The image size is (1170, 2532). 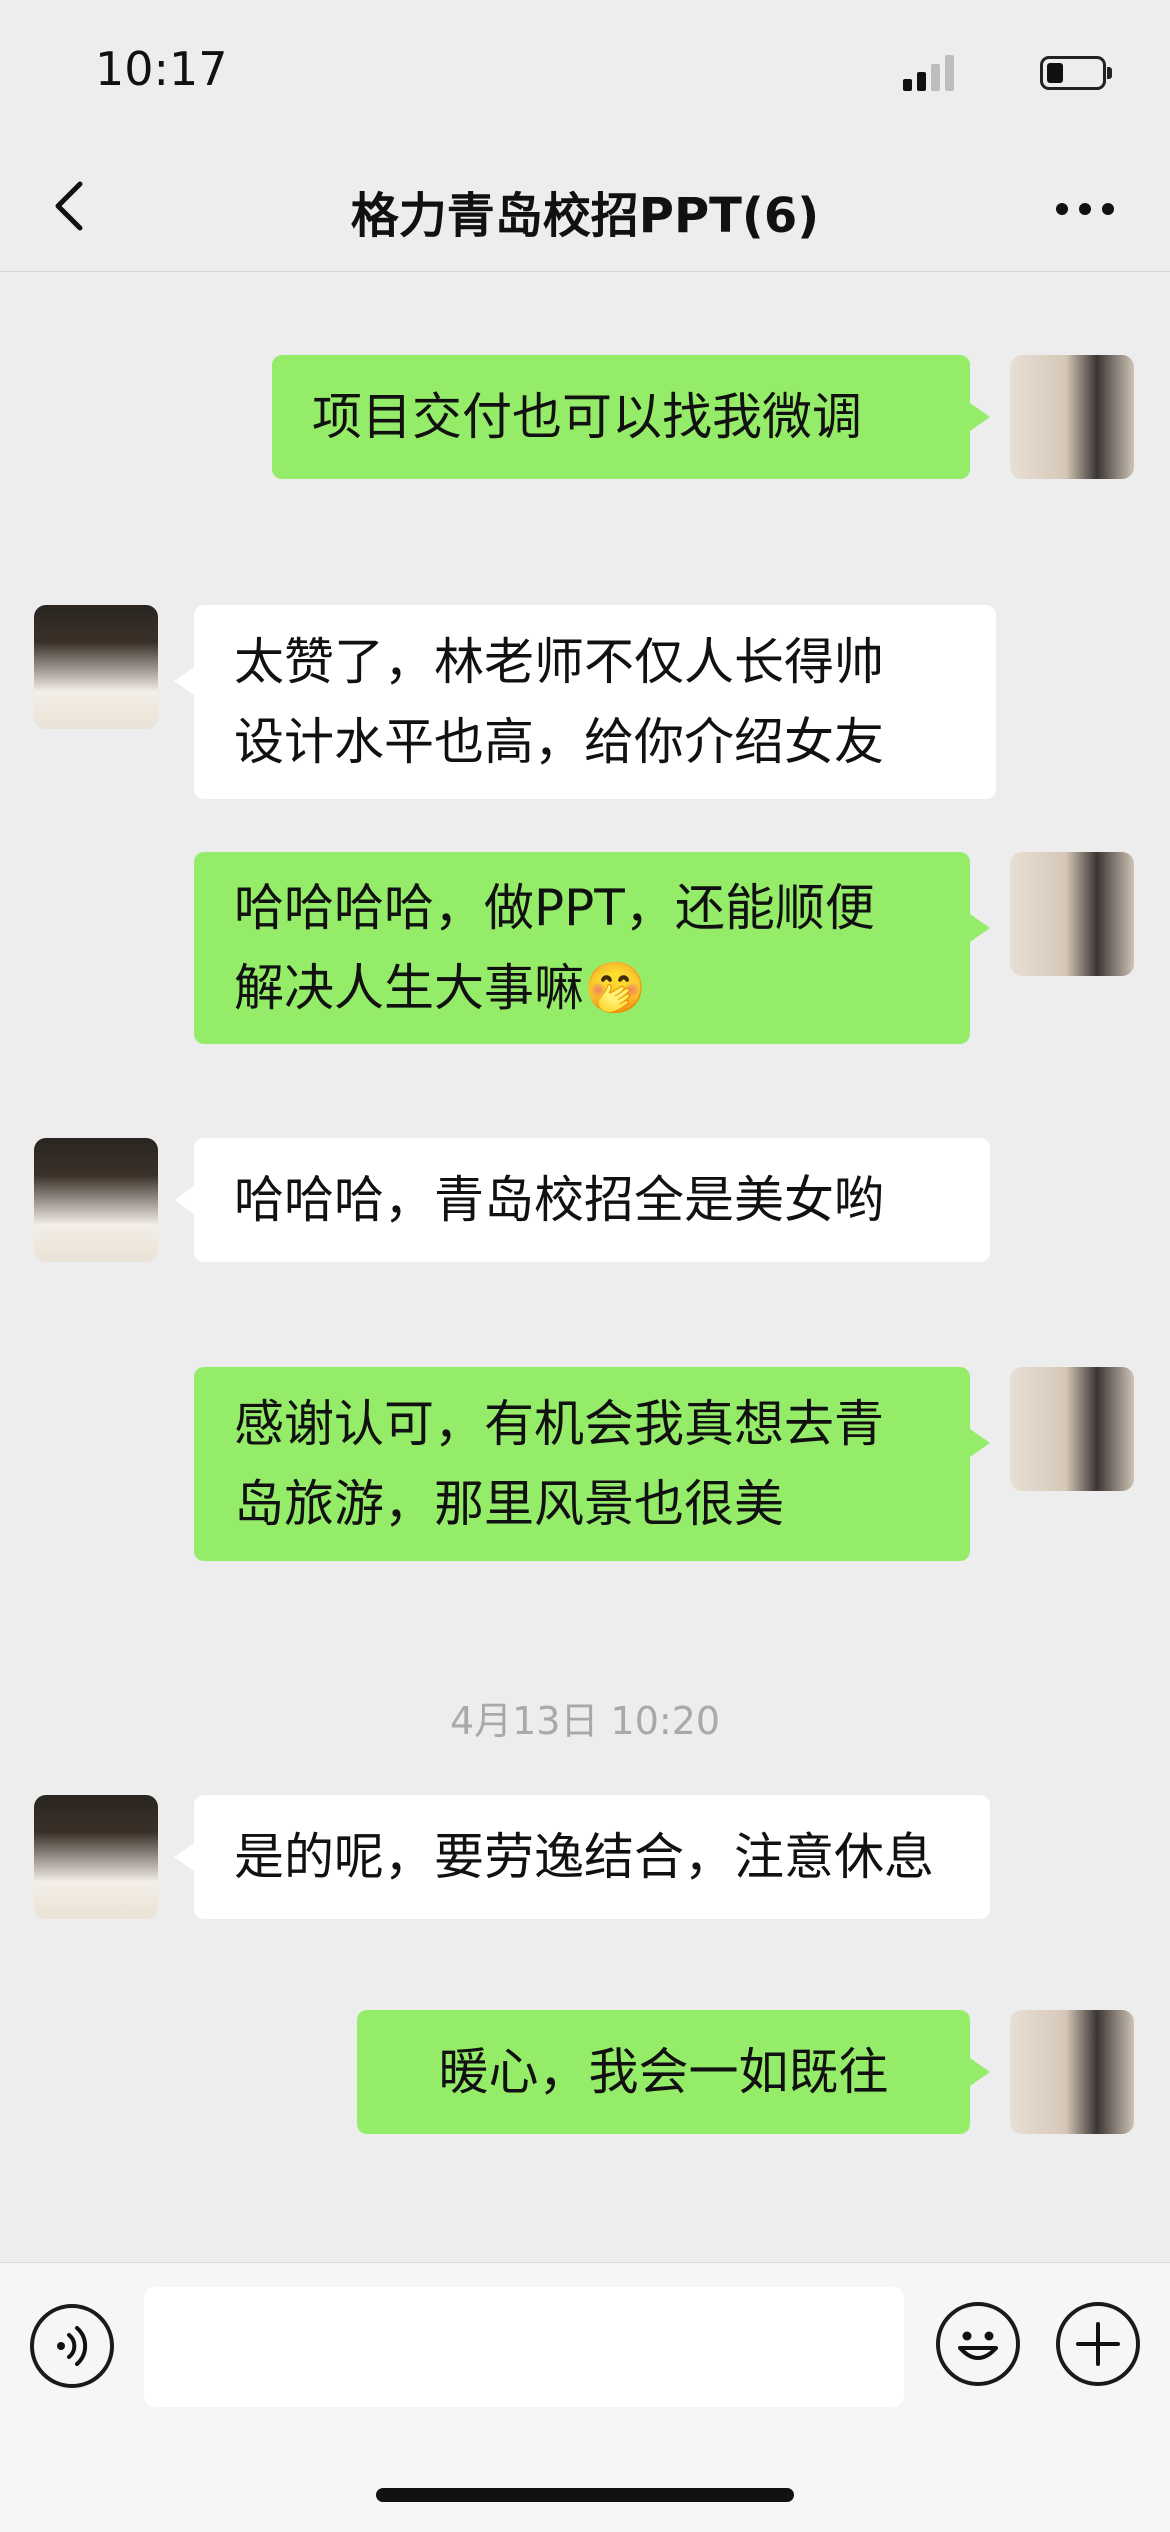 What do you see at coordinates (1076, 73) in the screenshot?
I see `battery-icon` at bounding box center [1076, 73].